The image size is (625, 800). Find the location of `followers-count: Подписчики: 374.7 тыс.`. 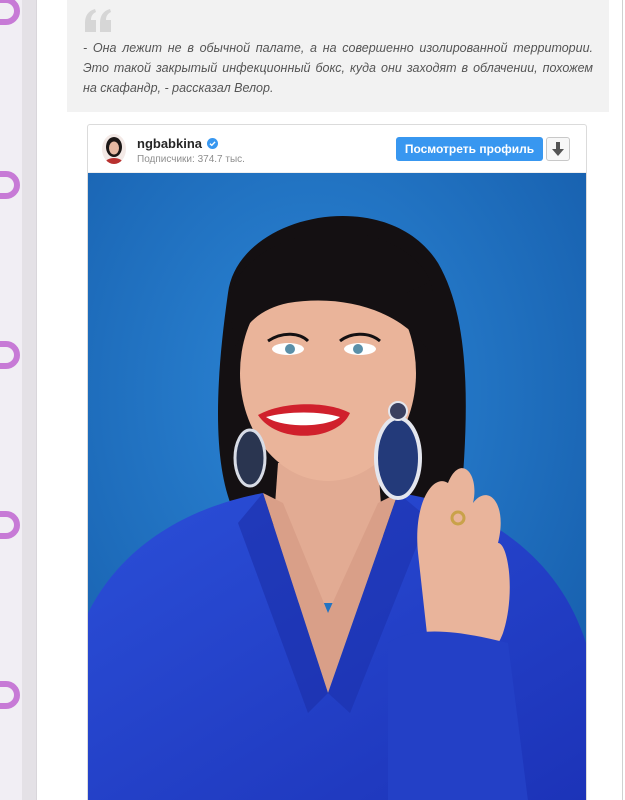

followers-count: Подписчики: 374.7 тыс. is located at coordinates (191, 159).